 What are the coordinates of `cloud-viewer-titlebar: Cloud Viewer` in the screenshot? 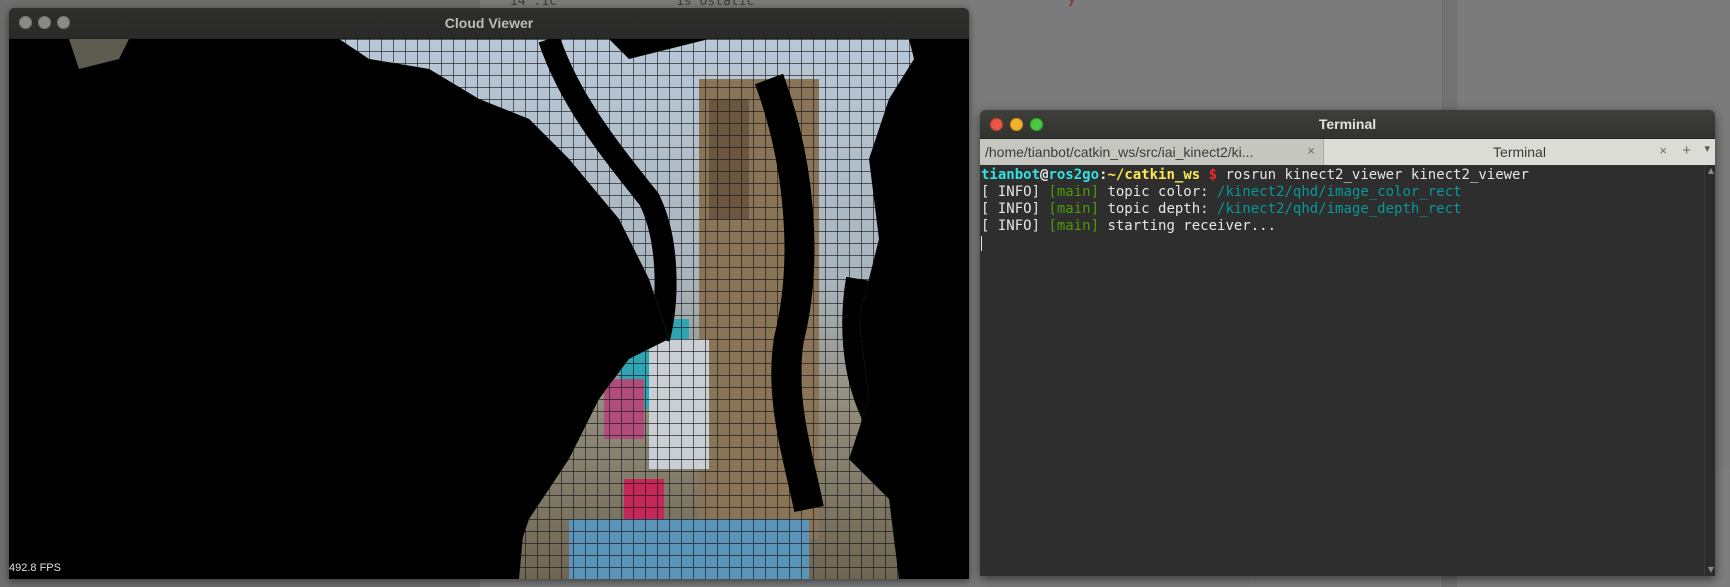 It's located at (489, 23).